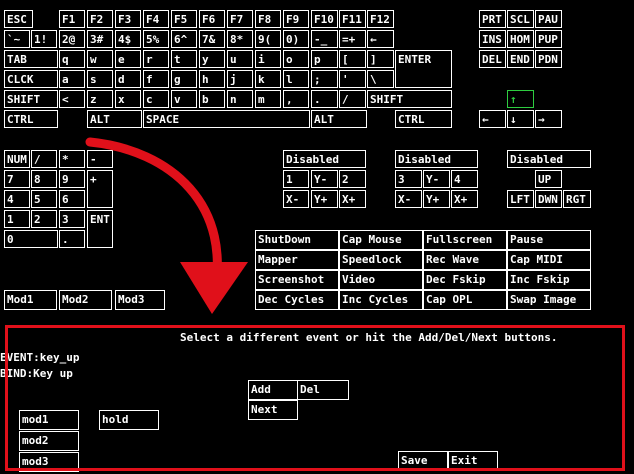 The width and height of the screenshot is (634, 474). Describe the element at coordinates (297, 240) in the screenshot. I see `action-shutdown: ShutDown` at that location.